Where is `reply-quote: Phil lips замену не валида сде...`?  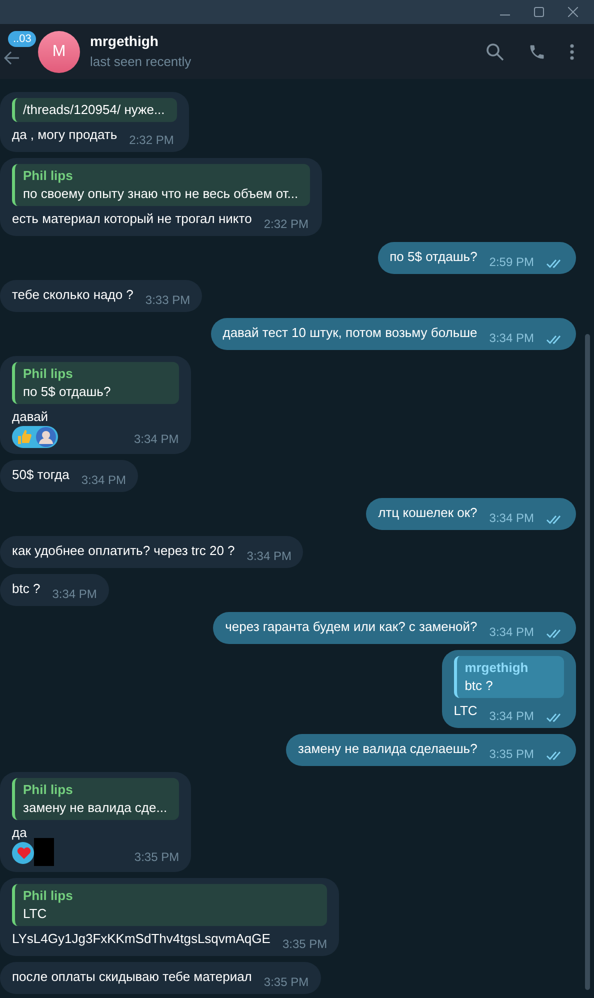
reply-quote: Phil lips замену не валида сде... is located at coordinates (96, 799).